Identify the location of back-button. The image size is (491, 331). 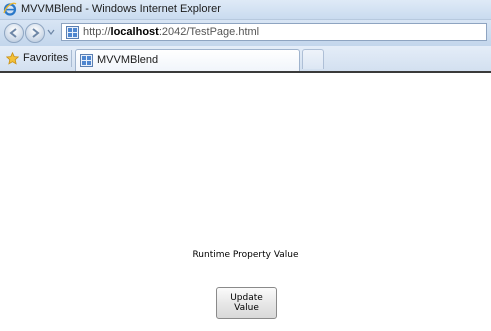
(14, 33).